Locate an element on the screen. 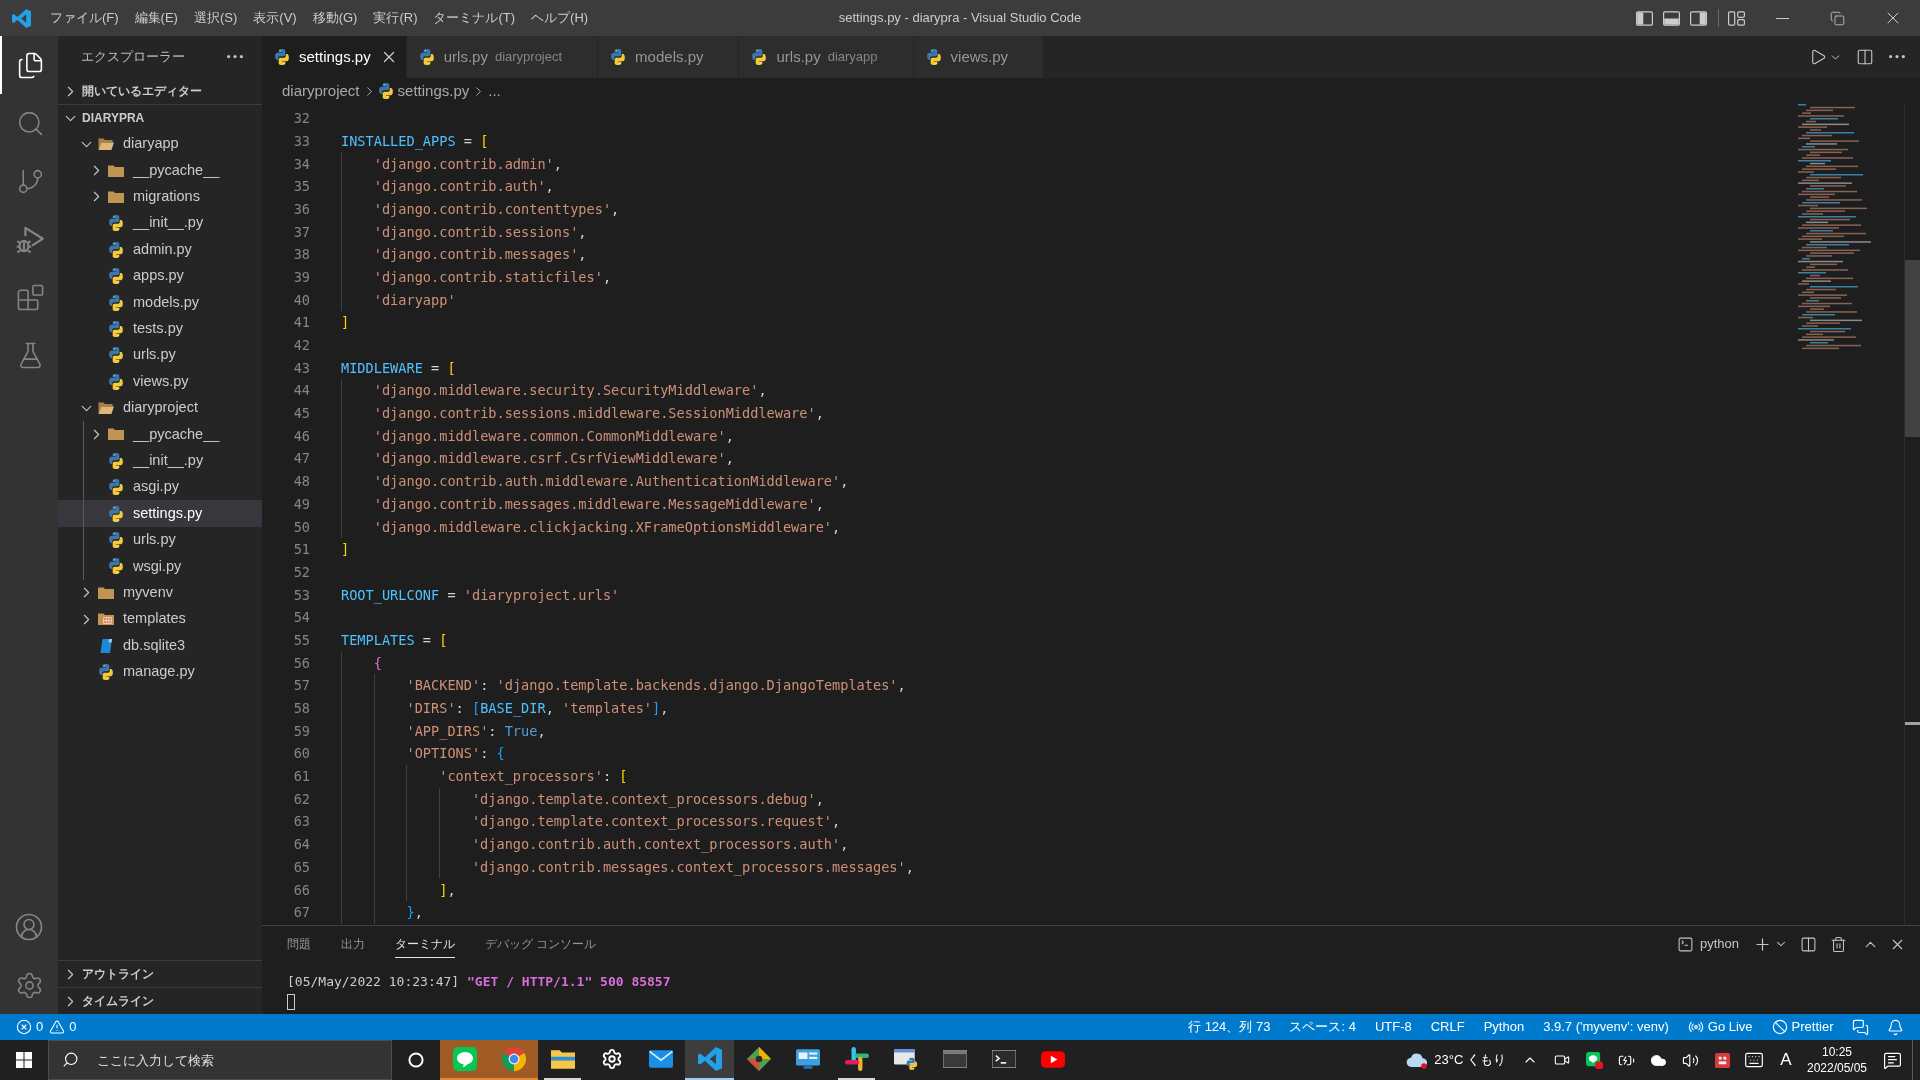 Image resolution: width=1920 pixels, height=1080 pixels. tree-item: manage.py is located at coordinates (160, 672).